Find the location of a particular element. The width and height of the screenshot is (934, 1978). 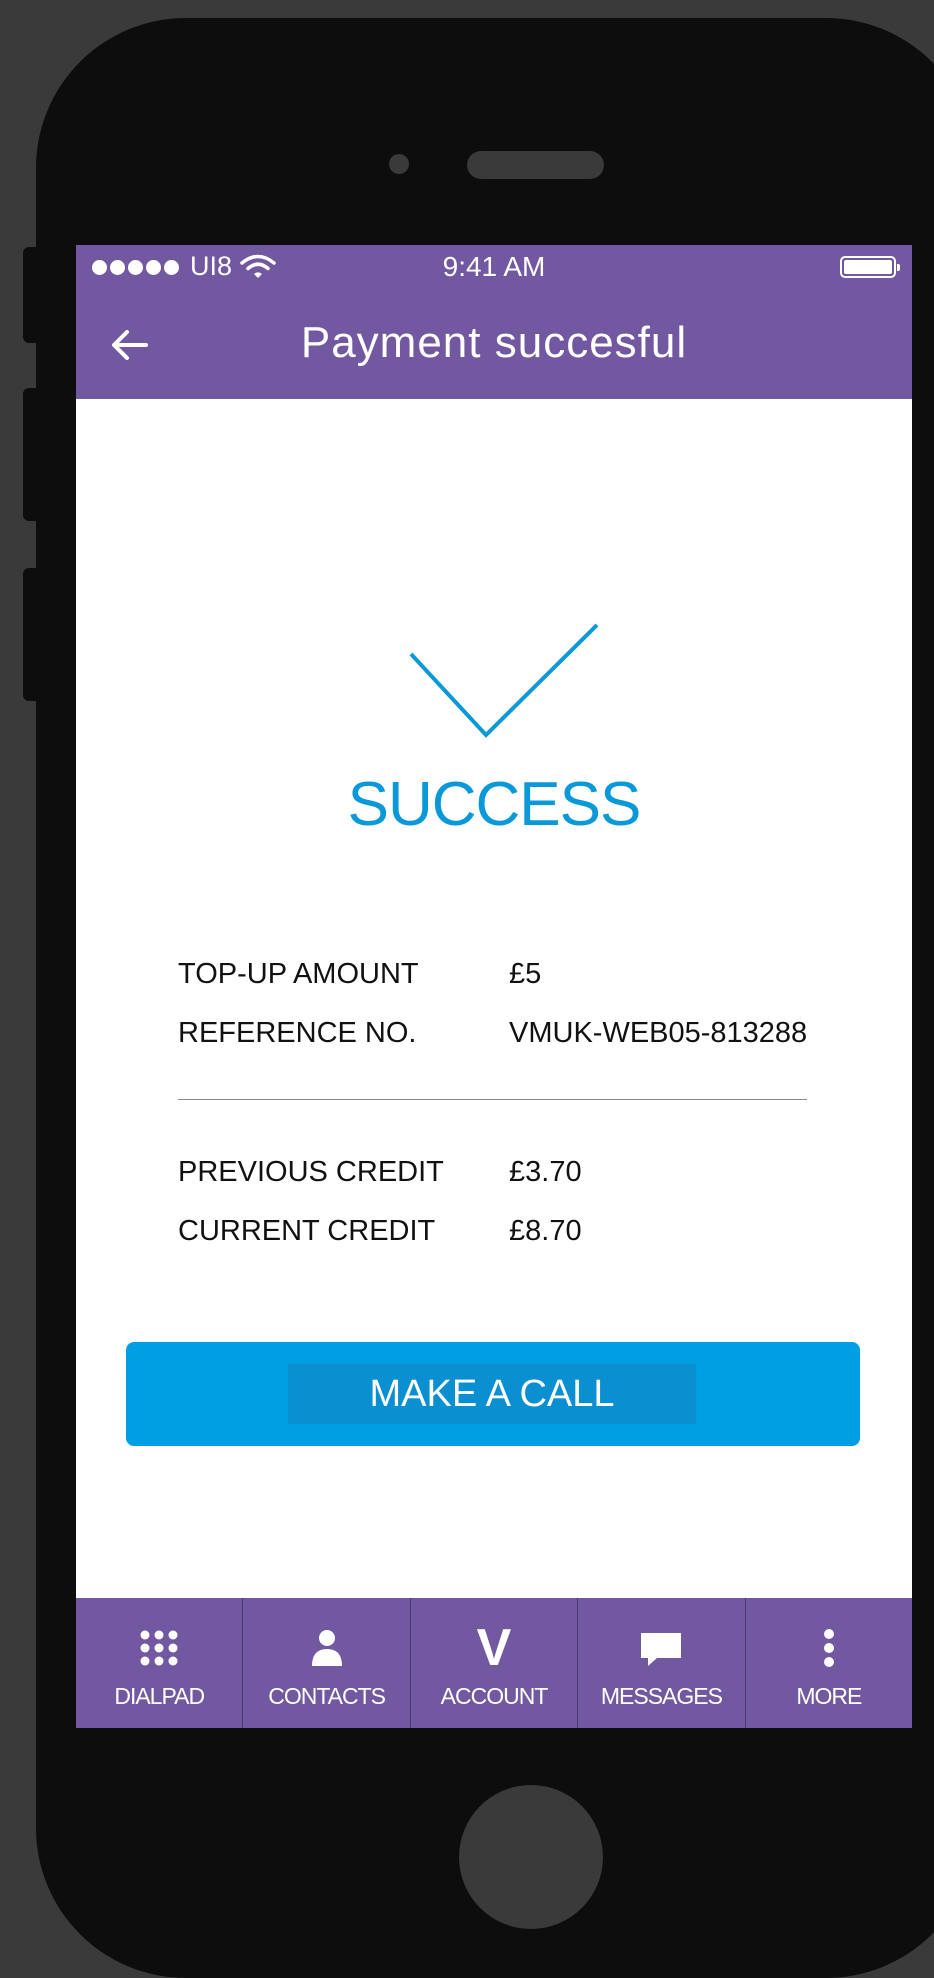

top-up-amount-row: TOP-UP AMOUNT £5 is located at coordinates (538, 978).